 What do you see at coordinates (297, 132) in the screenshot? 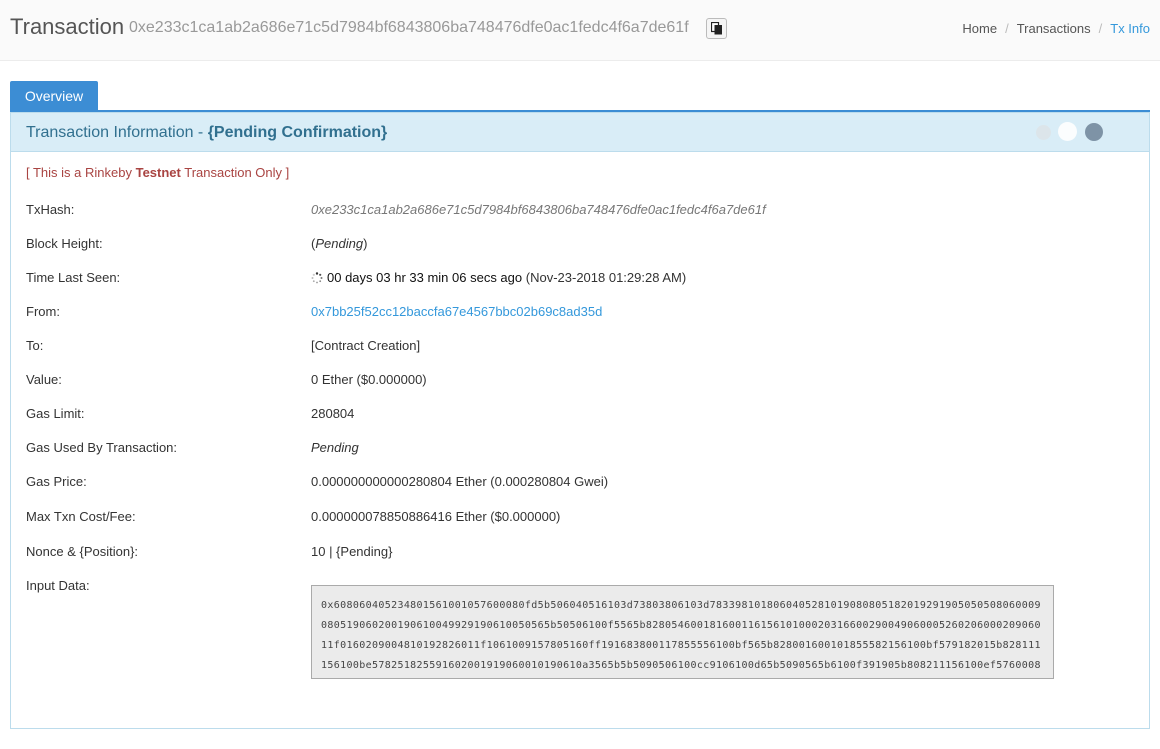
I see `panel-title-status: {Pending Confirmation}` at bounding box center [297, 132].